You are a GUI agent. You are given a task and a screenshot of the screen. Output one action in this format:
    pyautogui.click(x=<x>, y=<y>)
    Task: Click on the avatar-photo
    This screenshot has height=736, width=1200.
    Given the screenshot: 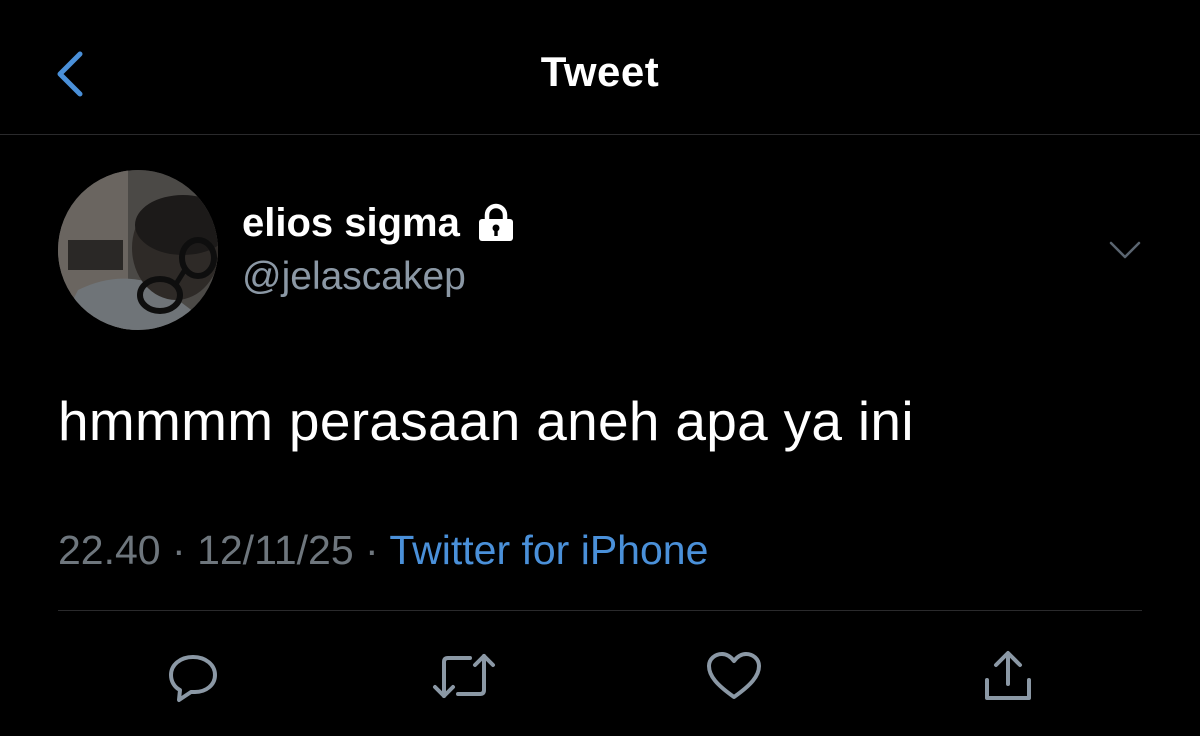 What is the action you would take?
    pyautogui.click(x=138, y=250)
    